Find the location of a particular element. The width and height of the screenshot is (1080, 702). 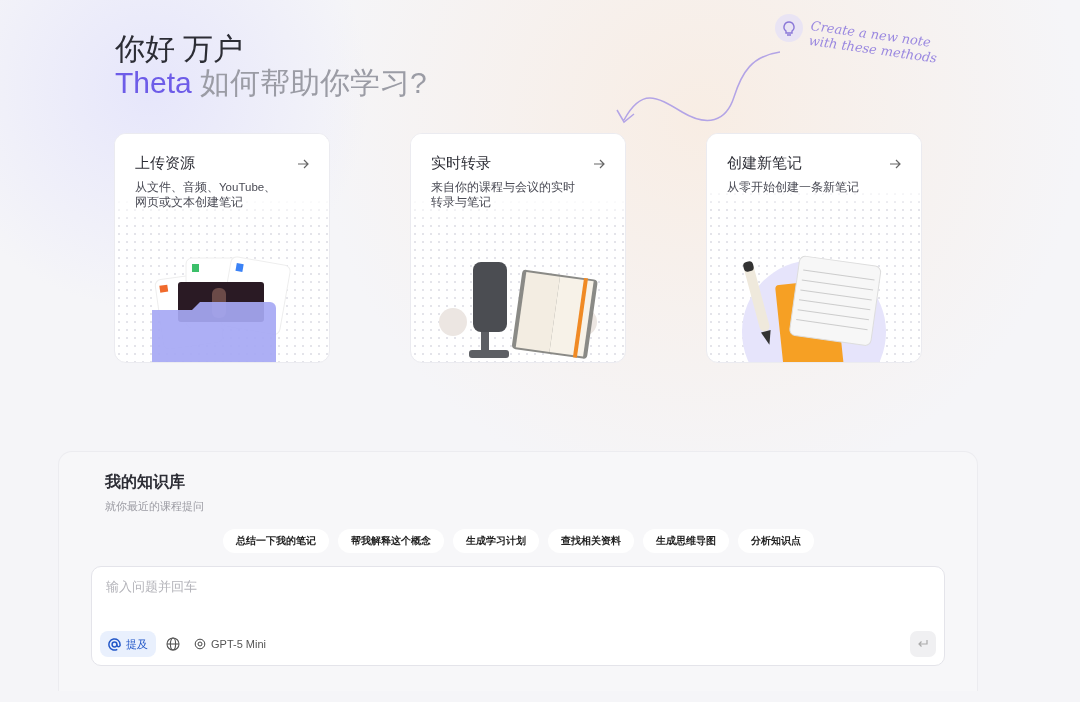

card-title: 创建新笔记 is located at coordinates (764, 163).